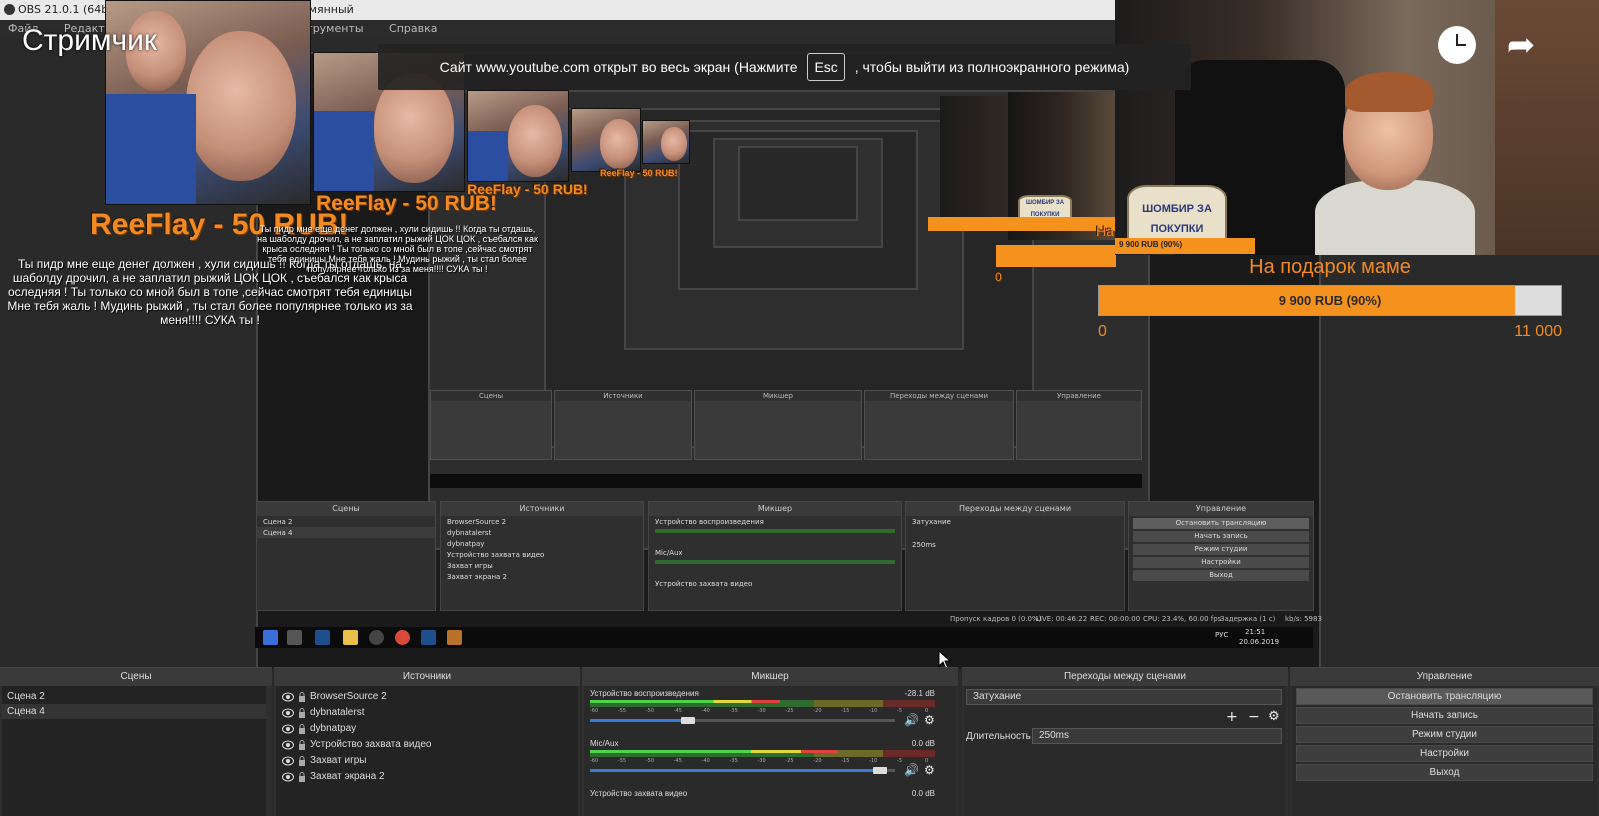  I want to click on transition-select: Затухание, so click(1124, 697).